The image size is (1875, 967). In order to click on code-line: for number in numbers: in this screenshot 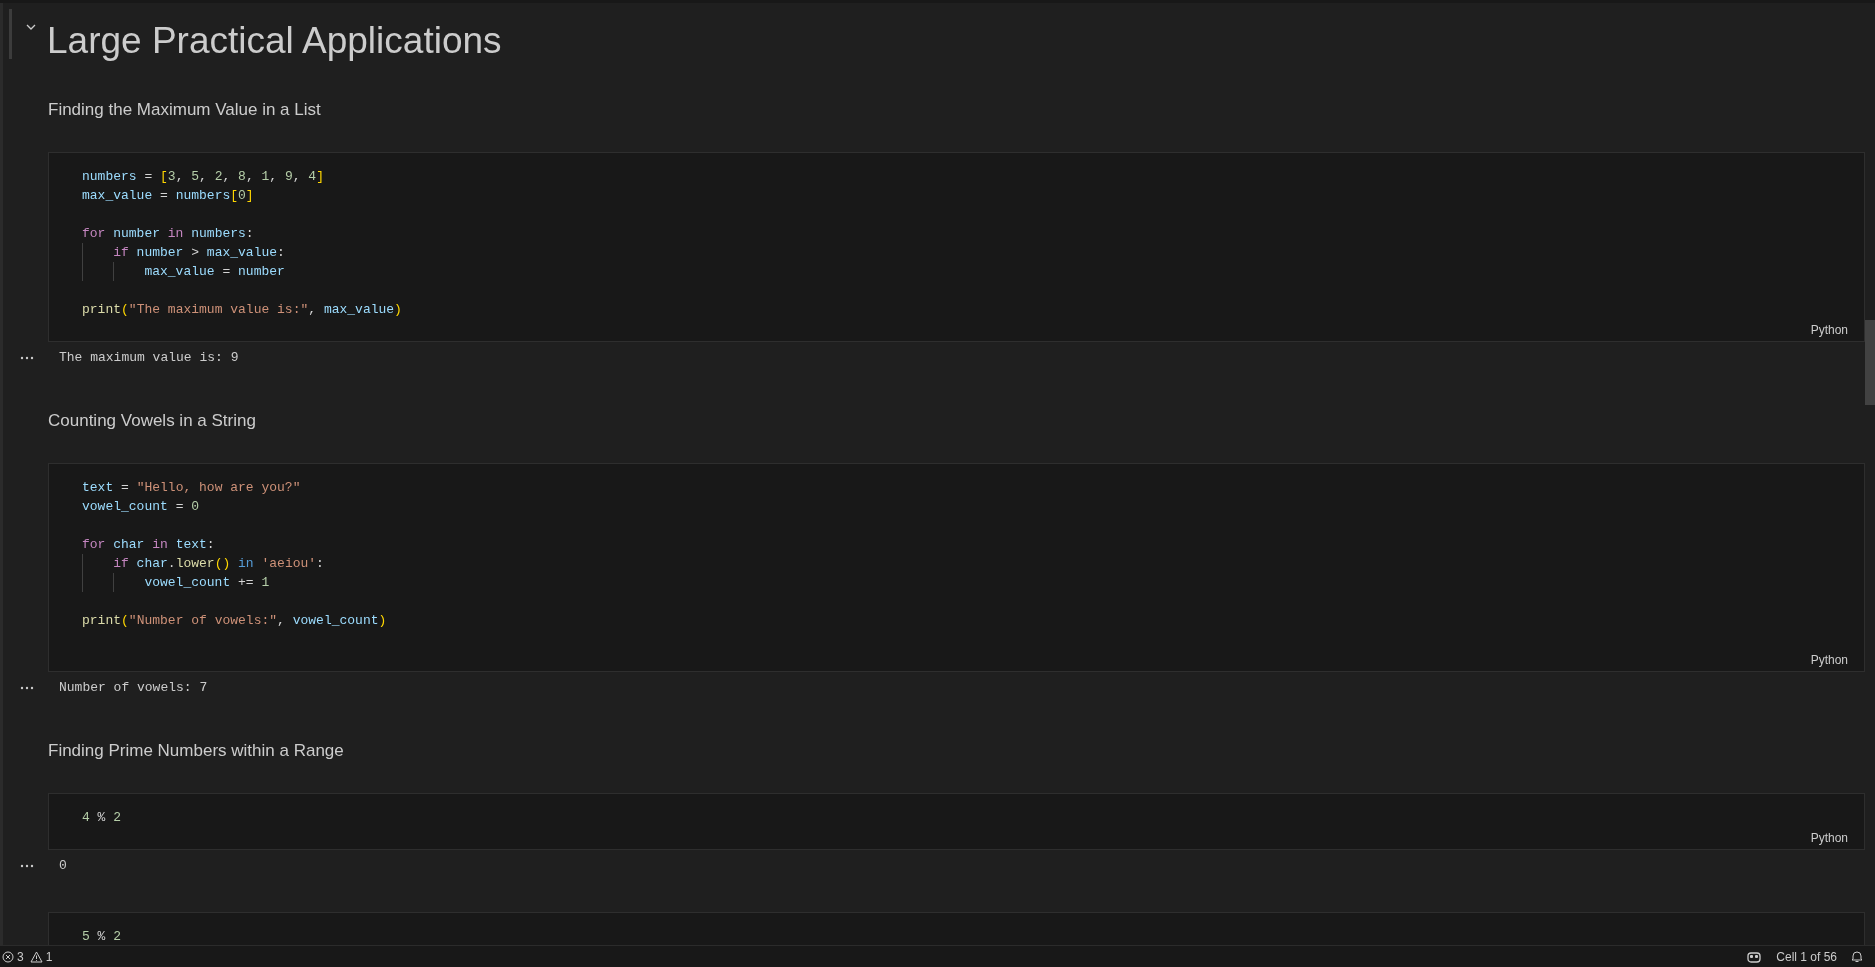, I will do `click(168, 233)`.